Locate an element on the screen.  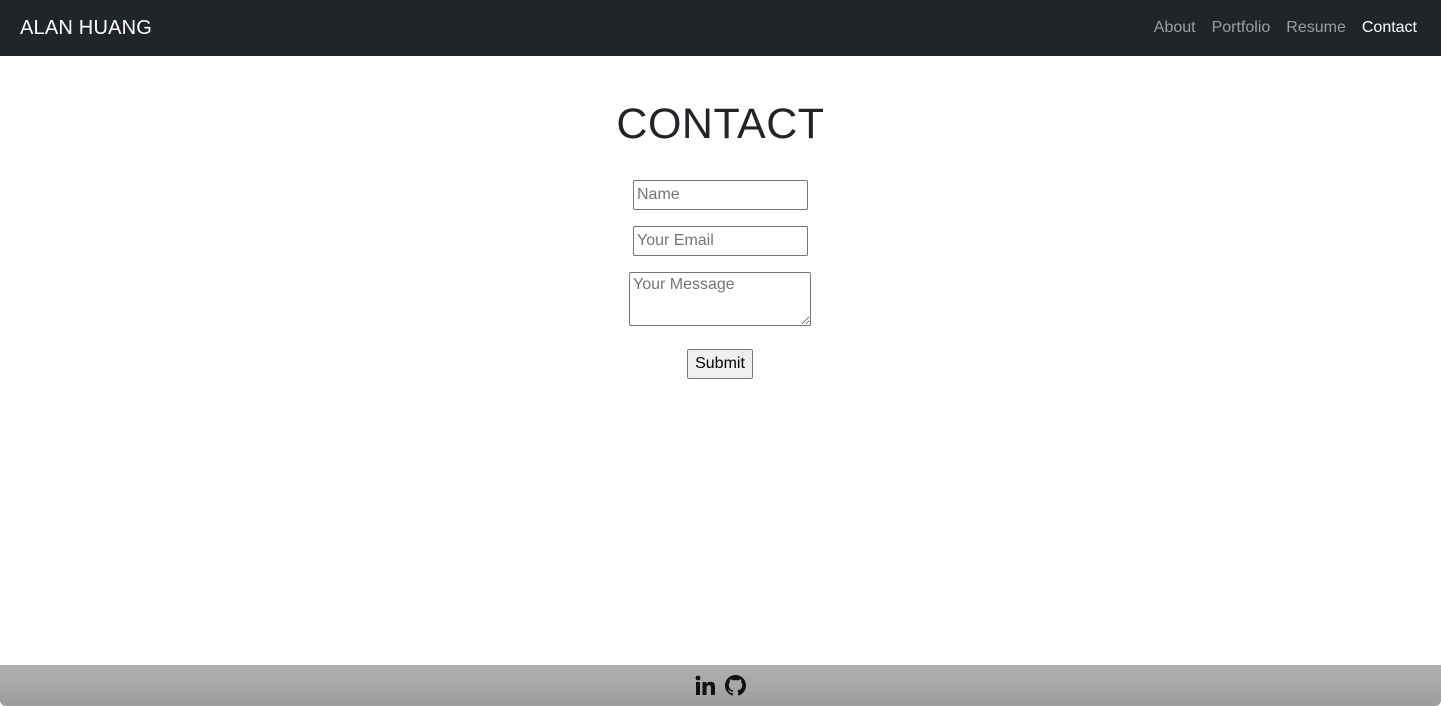
linkedin-icon is located at coordinates (705, 685).